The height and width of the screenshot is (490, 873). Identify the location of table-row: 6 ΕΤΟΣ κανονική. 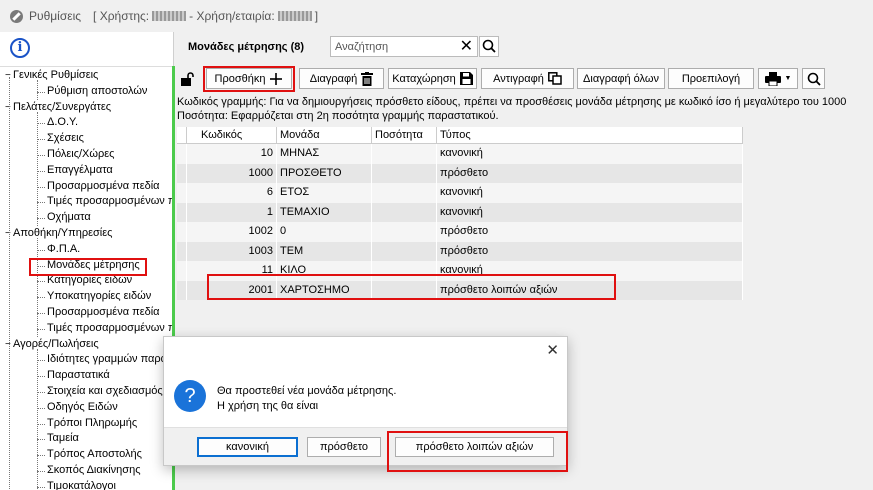
(460, 193).